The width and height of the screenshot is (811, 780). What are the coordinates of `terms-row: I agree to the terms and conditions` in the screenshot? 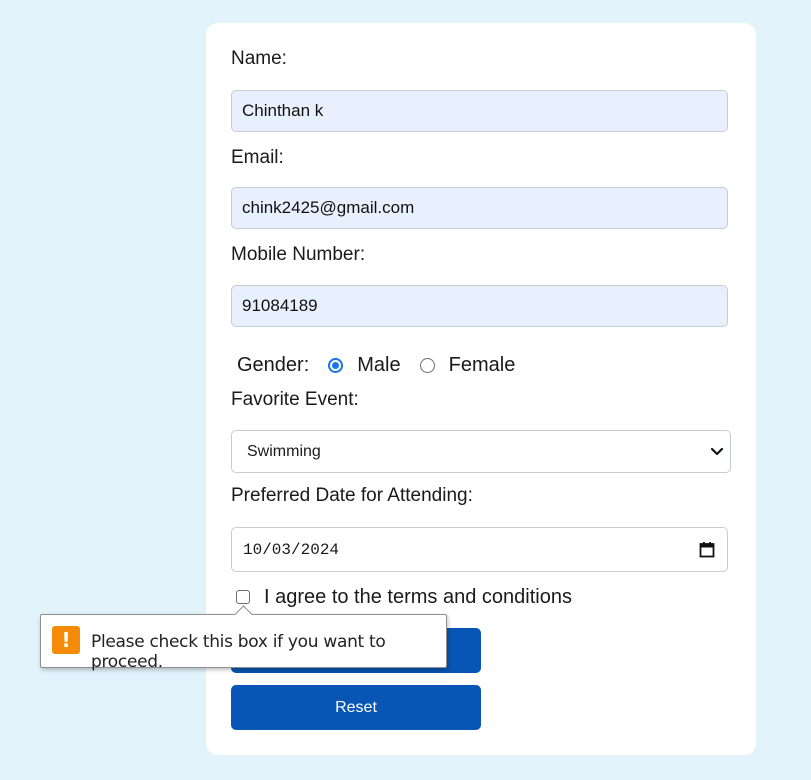 It's located at (404, 597).